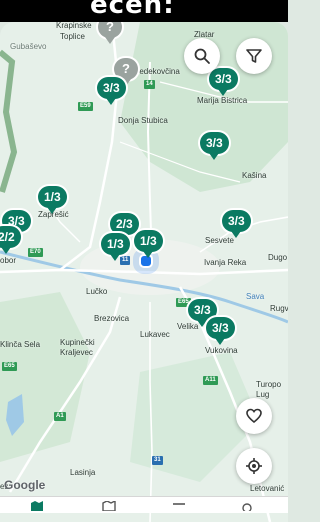 The image size is (320, 522). Describe the element at coordinates (9, 366) in the screenshot. I see `road-shield: E65` at that location.